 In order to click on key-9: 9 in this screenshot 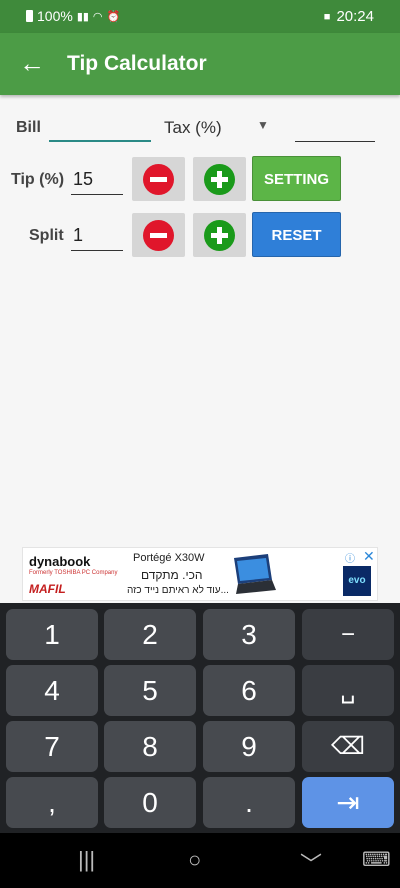, I will do `click(249, 746)`.